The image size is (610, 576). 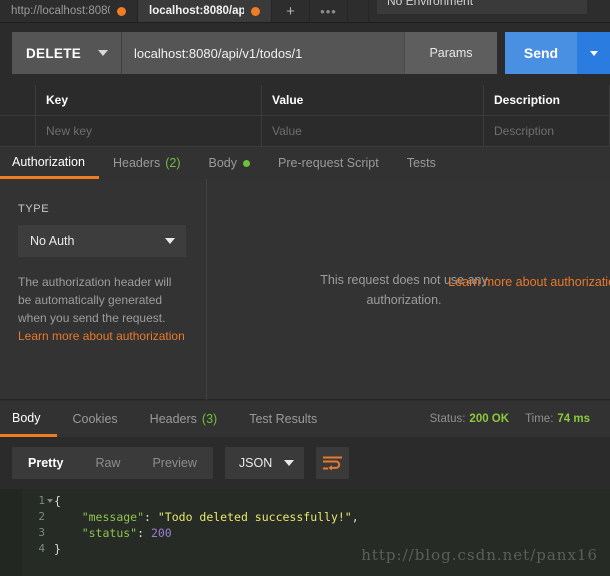 I want to click on select-all-checkbox-cell, so click(x=18, y=100).